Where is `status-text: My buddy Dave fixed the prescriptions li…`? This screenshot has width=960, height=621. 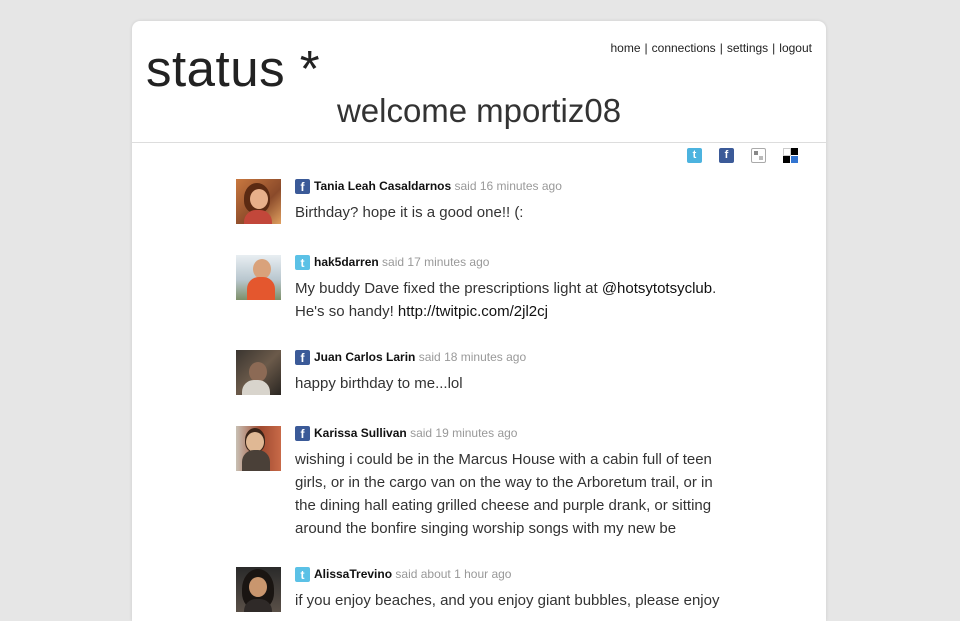
status-text: My buddy Dave fixed the prescriptions li… is located at coordinates (510, 300).